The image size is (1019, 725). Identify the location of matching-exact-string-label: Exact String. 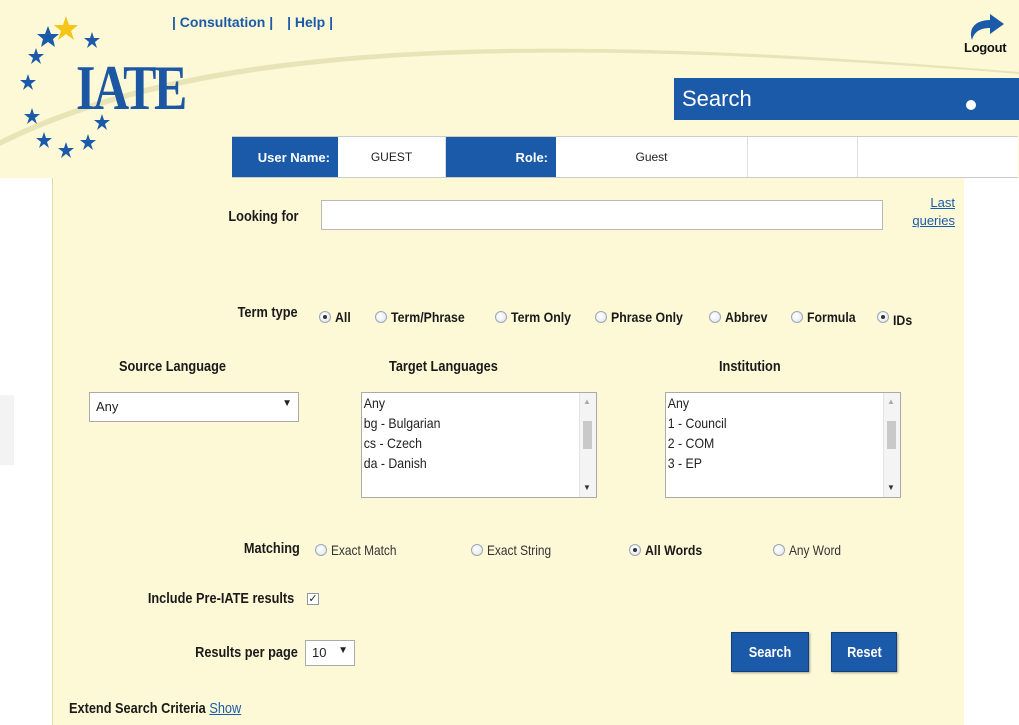
(519, 550).